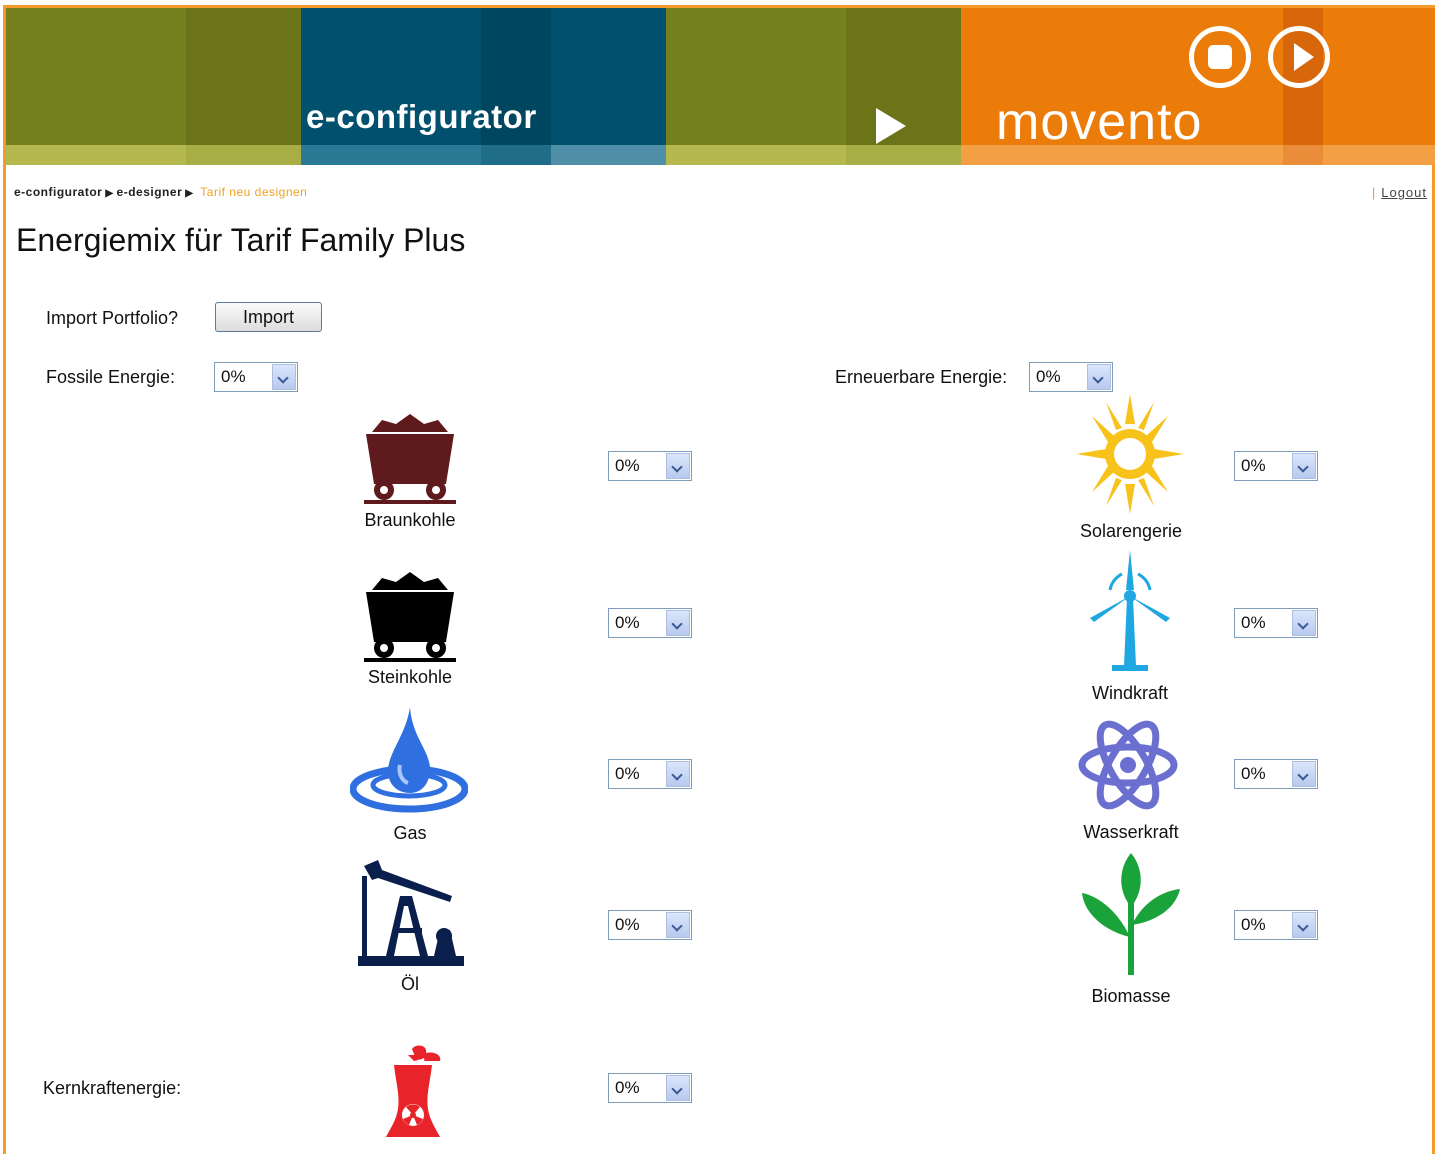 This screenshot has height=1154, width=1441. What do you see at coordinates (1130, 610) in the screenshot?
I see `wind-turbine-icon` at bounding box center [1130, 610].